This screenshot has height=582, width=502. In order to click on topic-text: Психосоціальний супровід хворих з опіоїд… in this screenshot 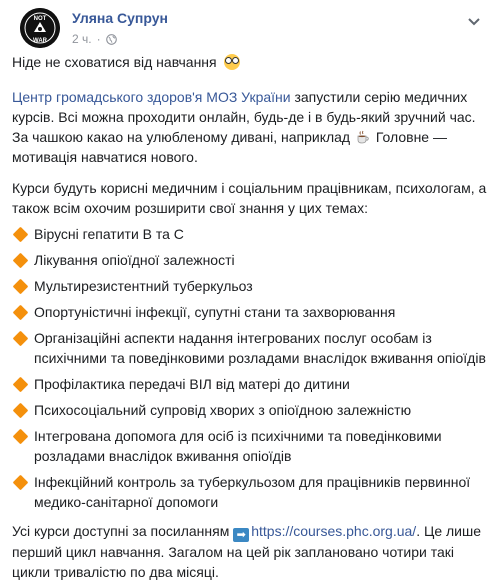, I will do `click(223, 410)`.